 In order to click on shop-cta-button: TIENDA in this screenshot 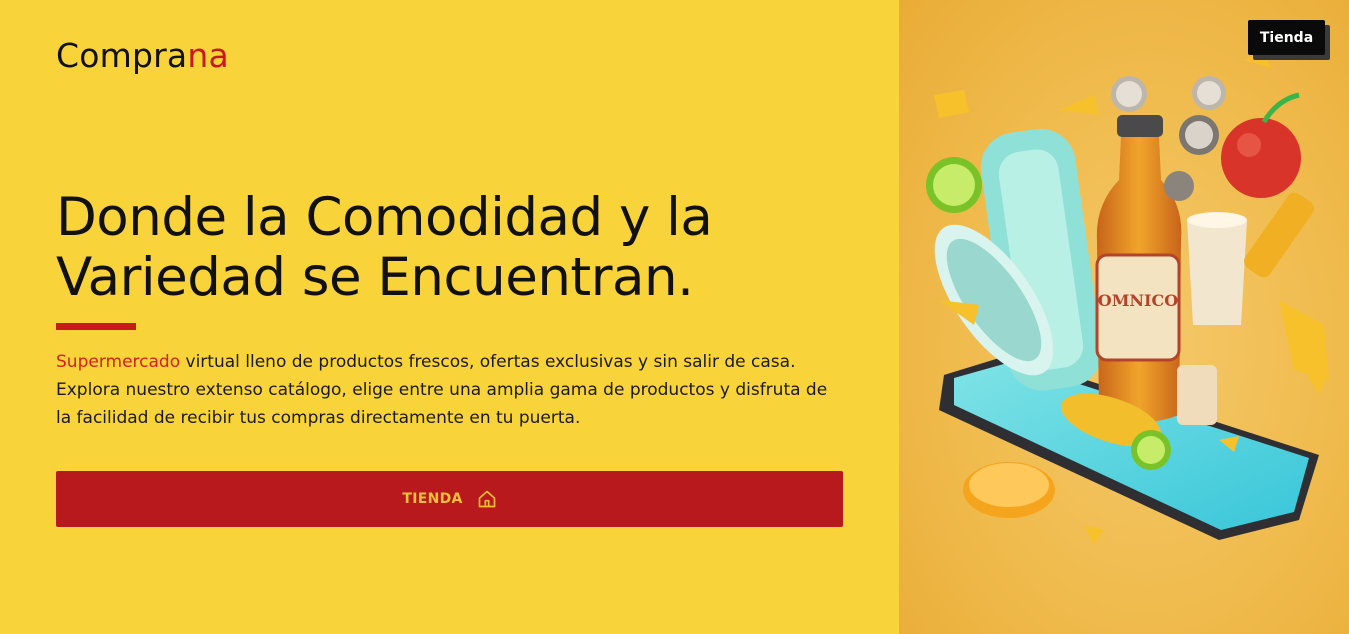, I will do `click(449, 499)`.